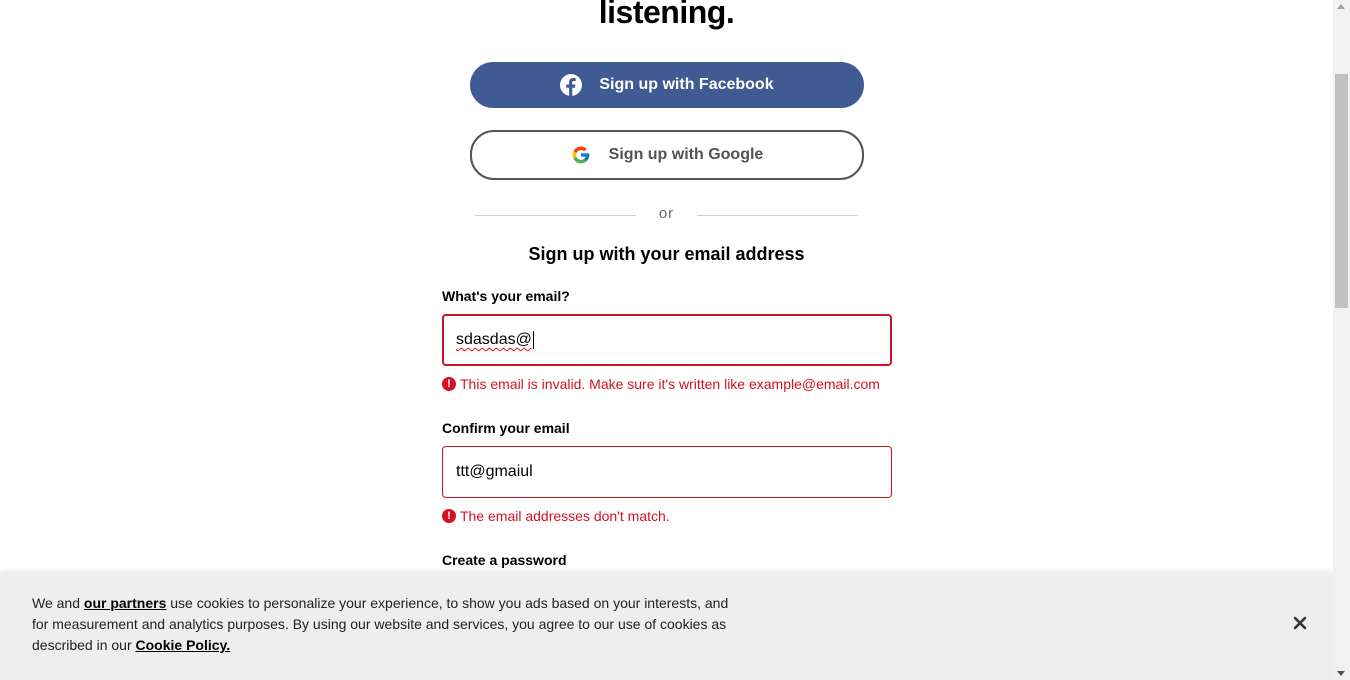  I want to click on text-caret, so click(533, 340).